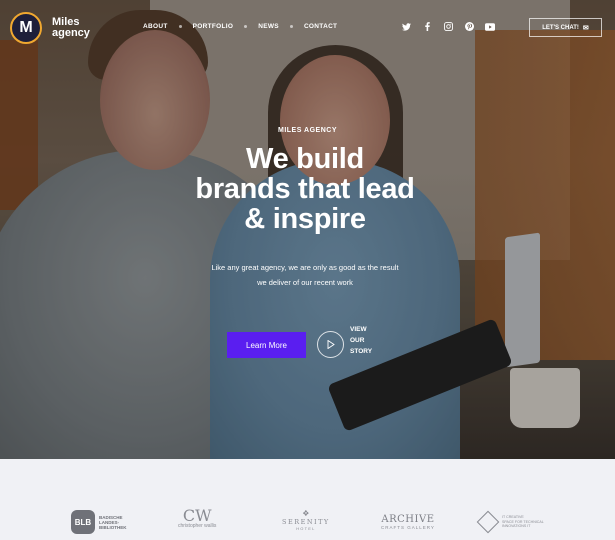 This screenshot has height=540, width=615. What do you see at coordinates (490, 28) in the screenshot?
I see `youtube-icon` at bounding box center [490, 28].